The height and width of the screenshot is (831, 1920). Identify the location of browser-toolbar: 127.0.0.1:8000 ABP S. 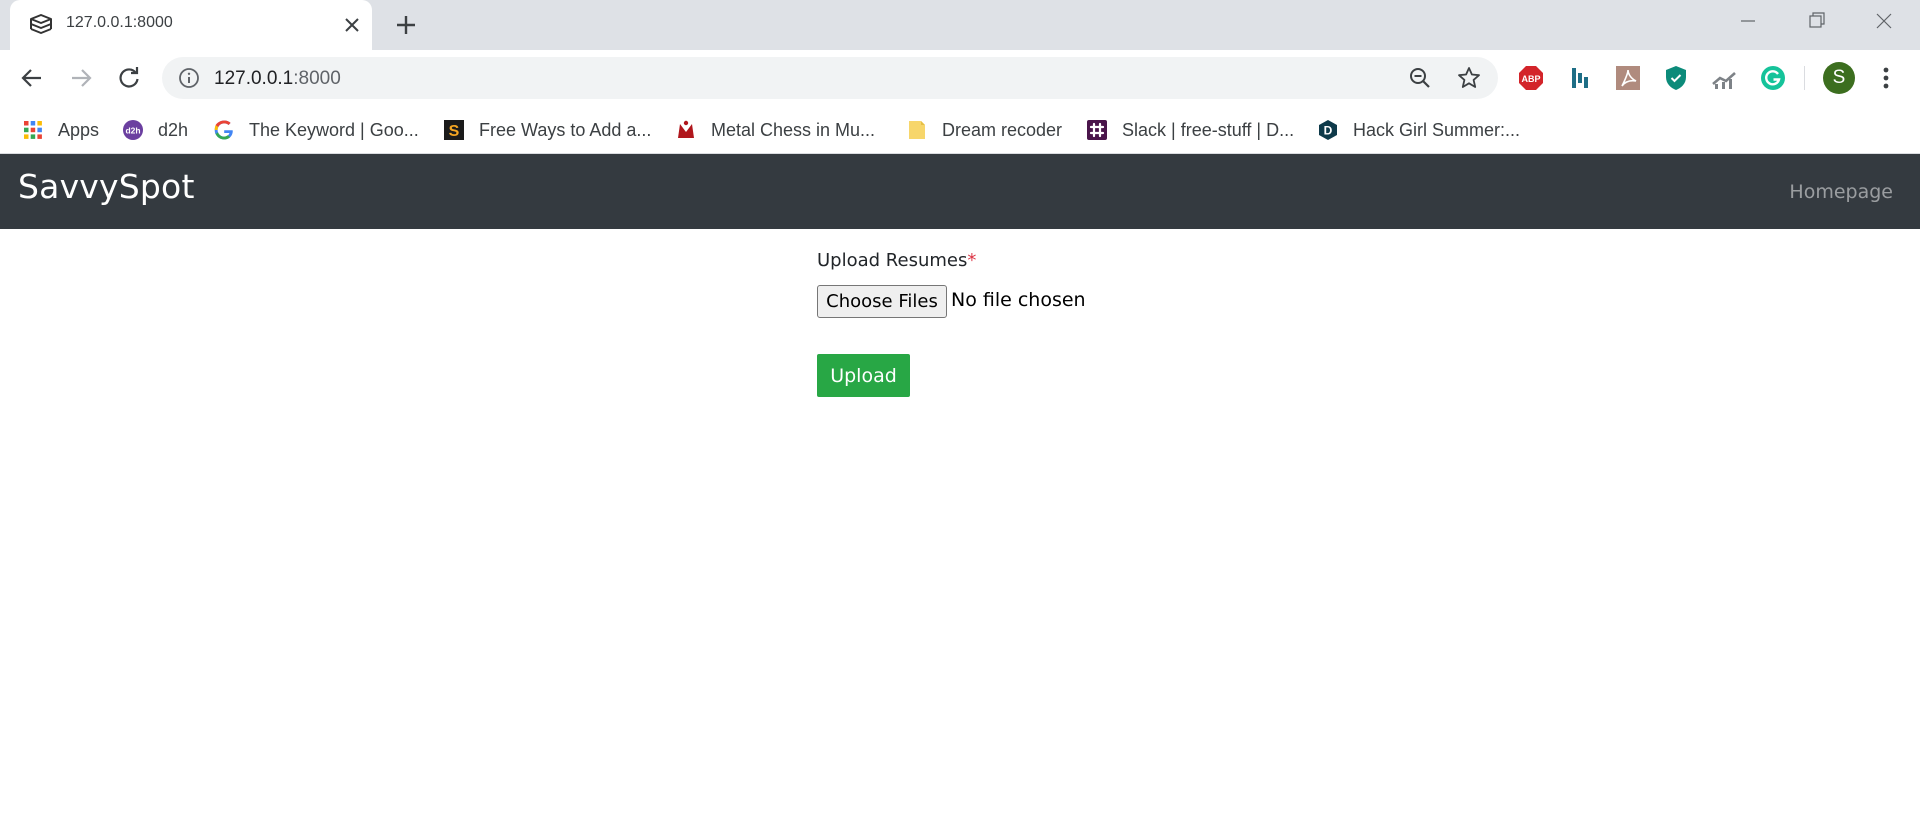
(960, 78).